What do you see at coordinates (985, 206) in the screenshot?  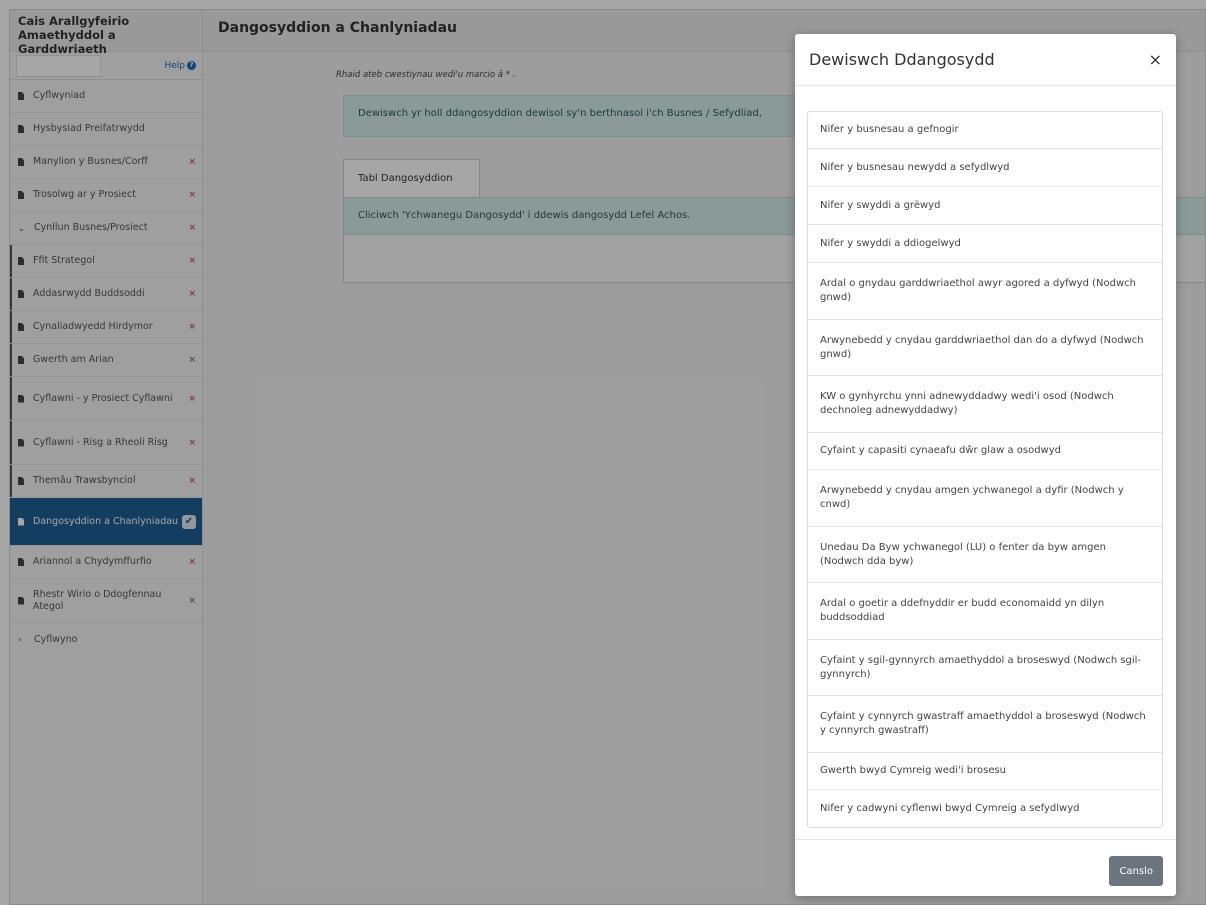 I see `list-item: Nifer y swyddi a grëwyd` at bounding box center [985, 206].